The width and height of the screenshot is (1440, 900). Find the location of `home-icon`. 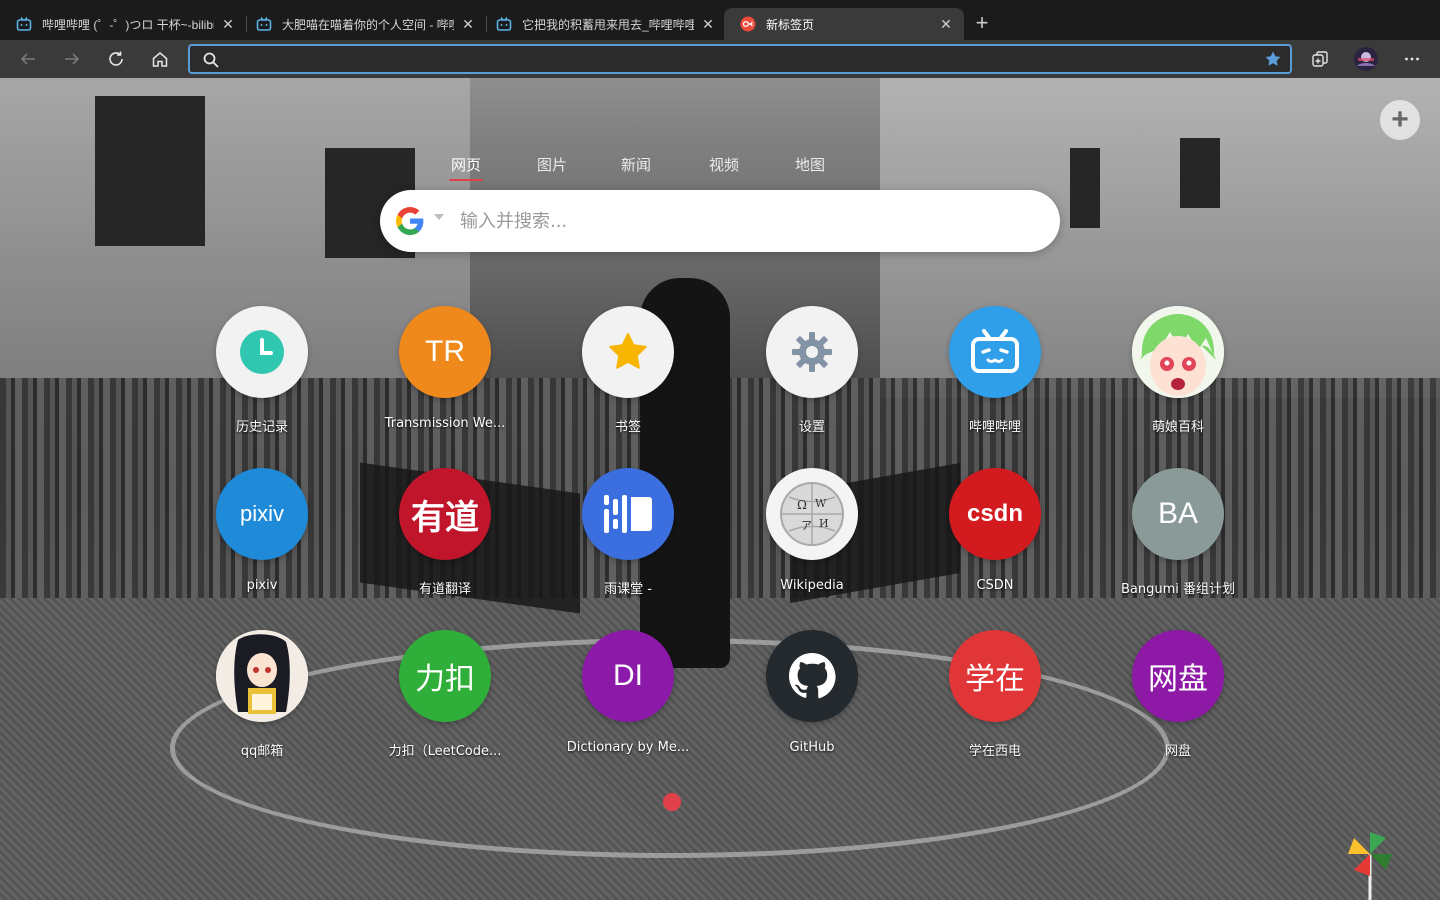

home-icon is located at coordinates (160, 59).